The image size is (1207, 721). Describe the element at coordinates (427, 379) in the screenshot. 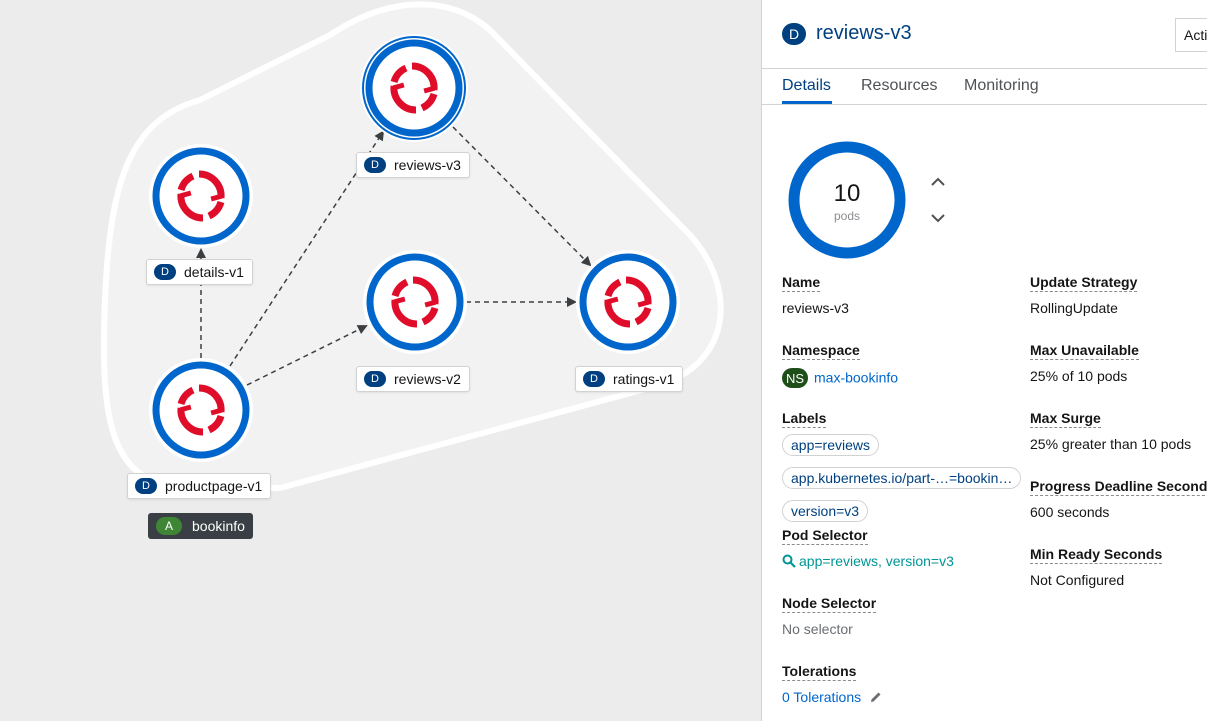

I see `node-label-text: reviews-v2` at that location.